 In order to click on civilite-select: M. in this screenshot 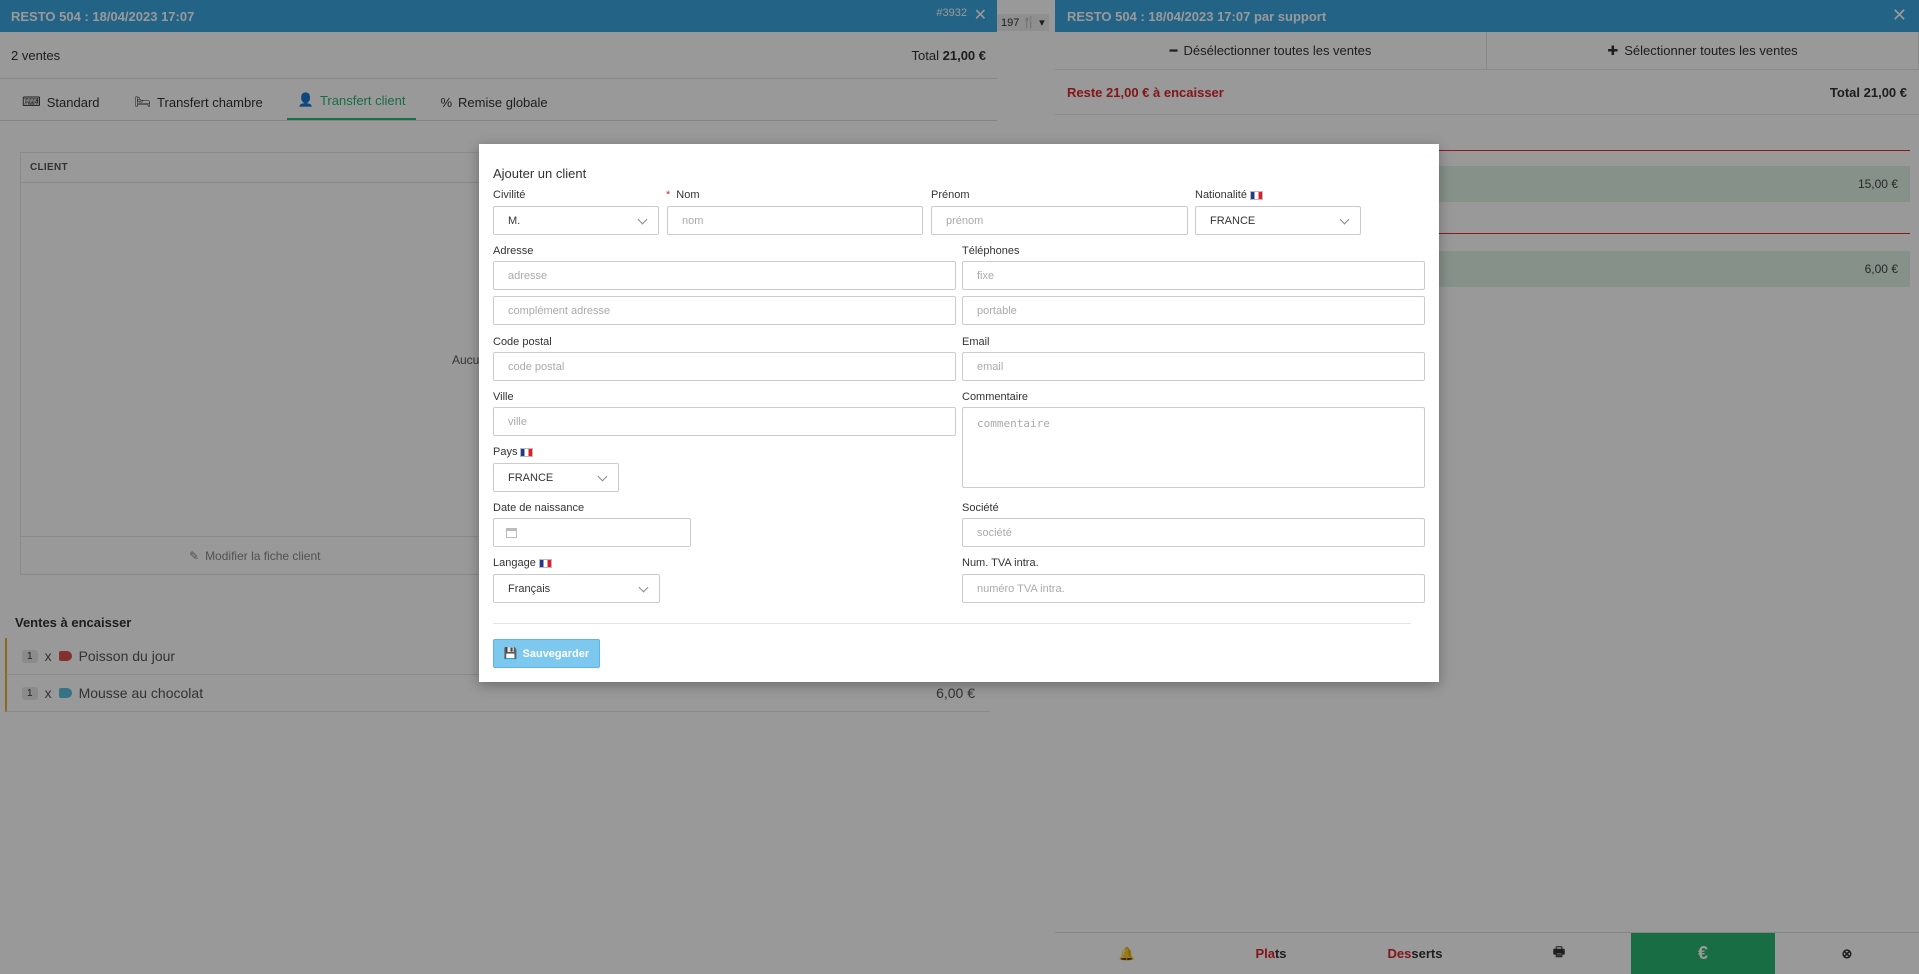, I will do `click(576, 220)`.